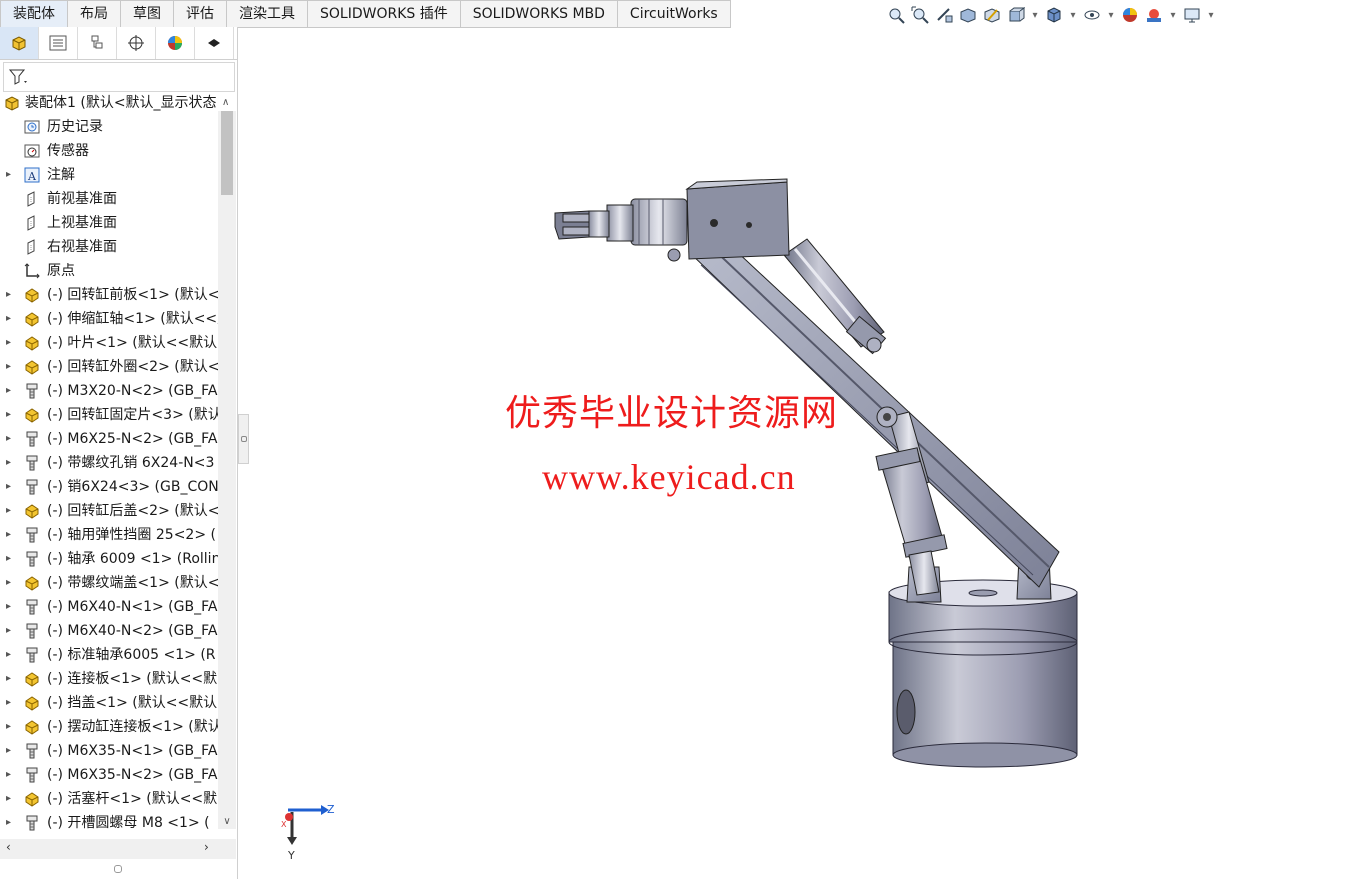 This screenshot has height=879, width=1361. I want to click on tree-item: ▸ (-) 回转缸后盖<2> (默认<, so click(109, 511).